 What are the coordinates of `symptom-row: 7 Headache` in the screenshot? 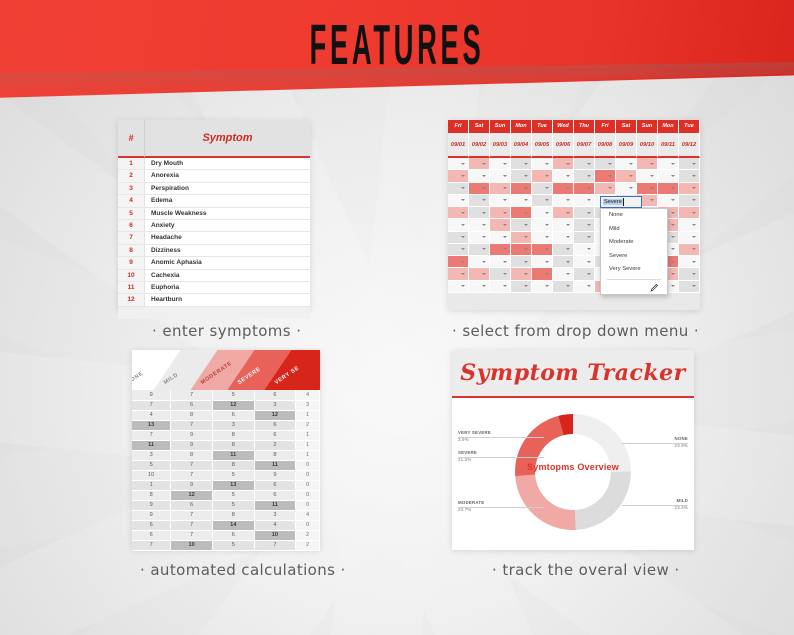 It's located at (214, 238).